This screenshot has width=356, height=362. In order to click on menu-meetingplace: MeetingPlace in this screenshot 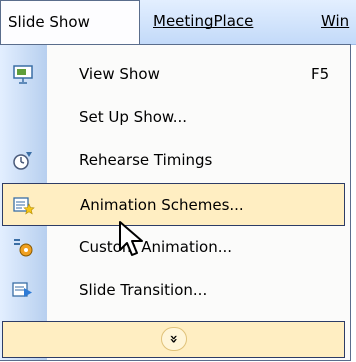, I will do `click(199, 22)`.